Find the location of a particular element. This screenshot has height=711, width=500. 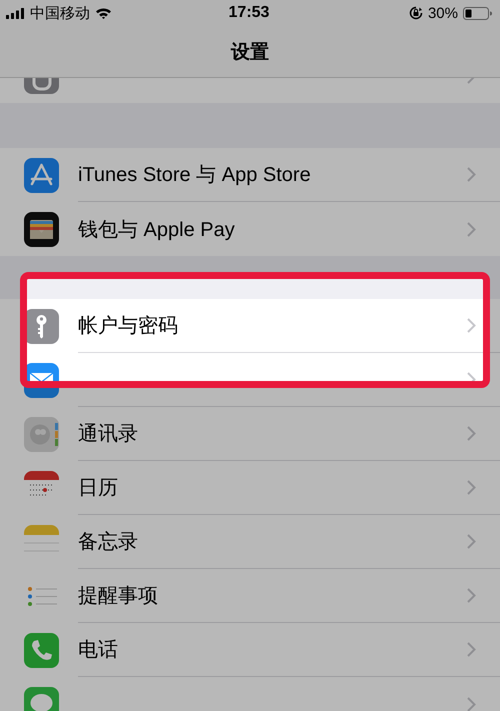

page-title: 设置 is located at coordinates (250, 52).